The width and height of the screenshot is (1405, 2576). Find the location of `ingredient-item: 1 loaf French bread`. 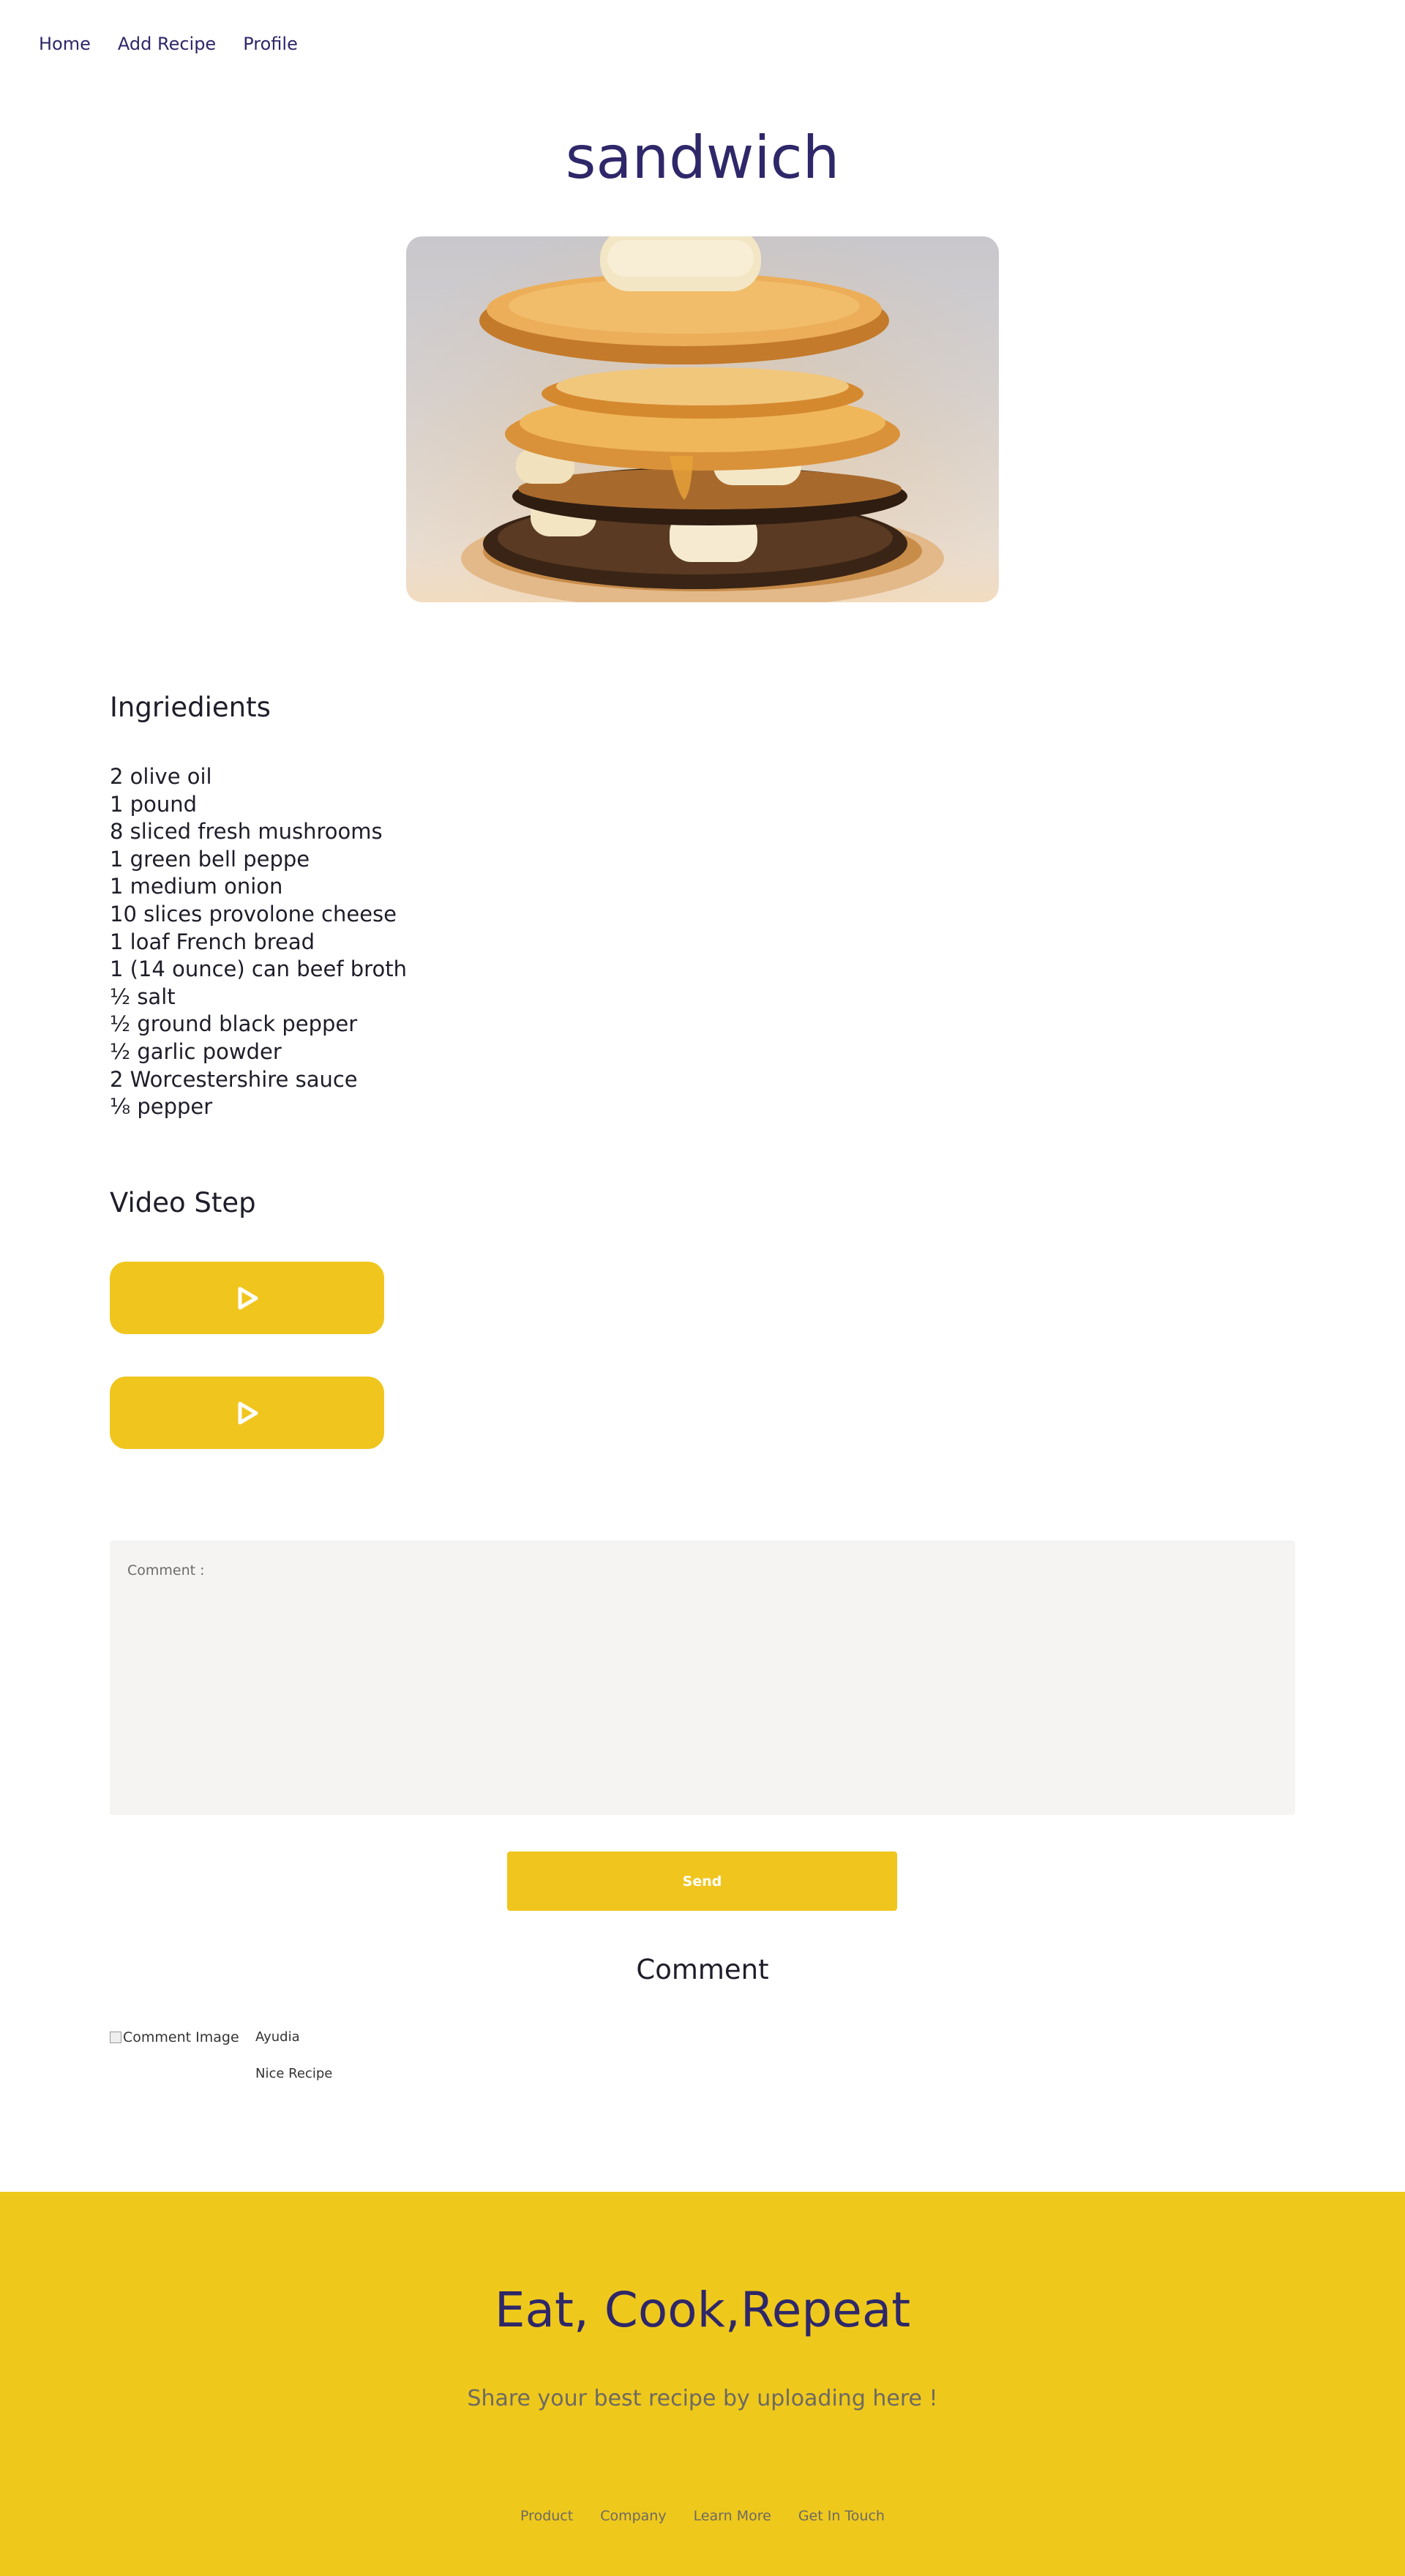

ingredient-item: 1 loaf French bread is located at coordinates (213, 941).